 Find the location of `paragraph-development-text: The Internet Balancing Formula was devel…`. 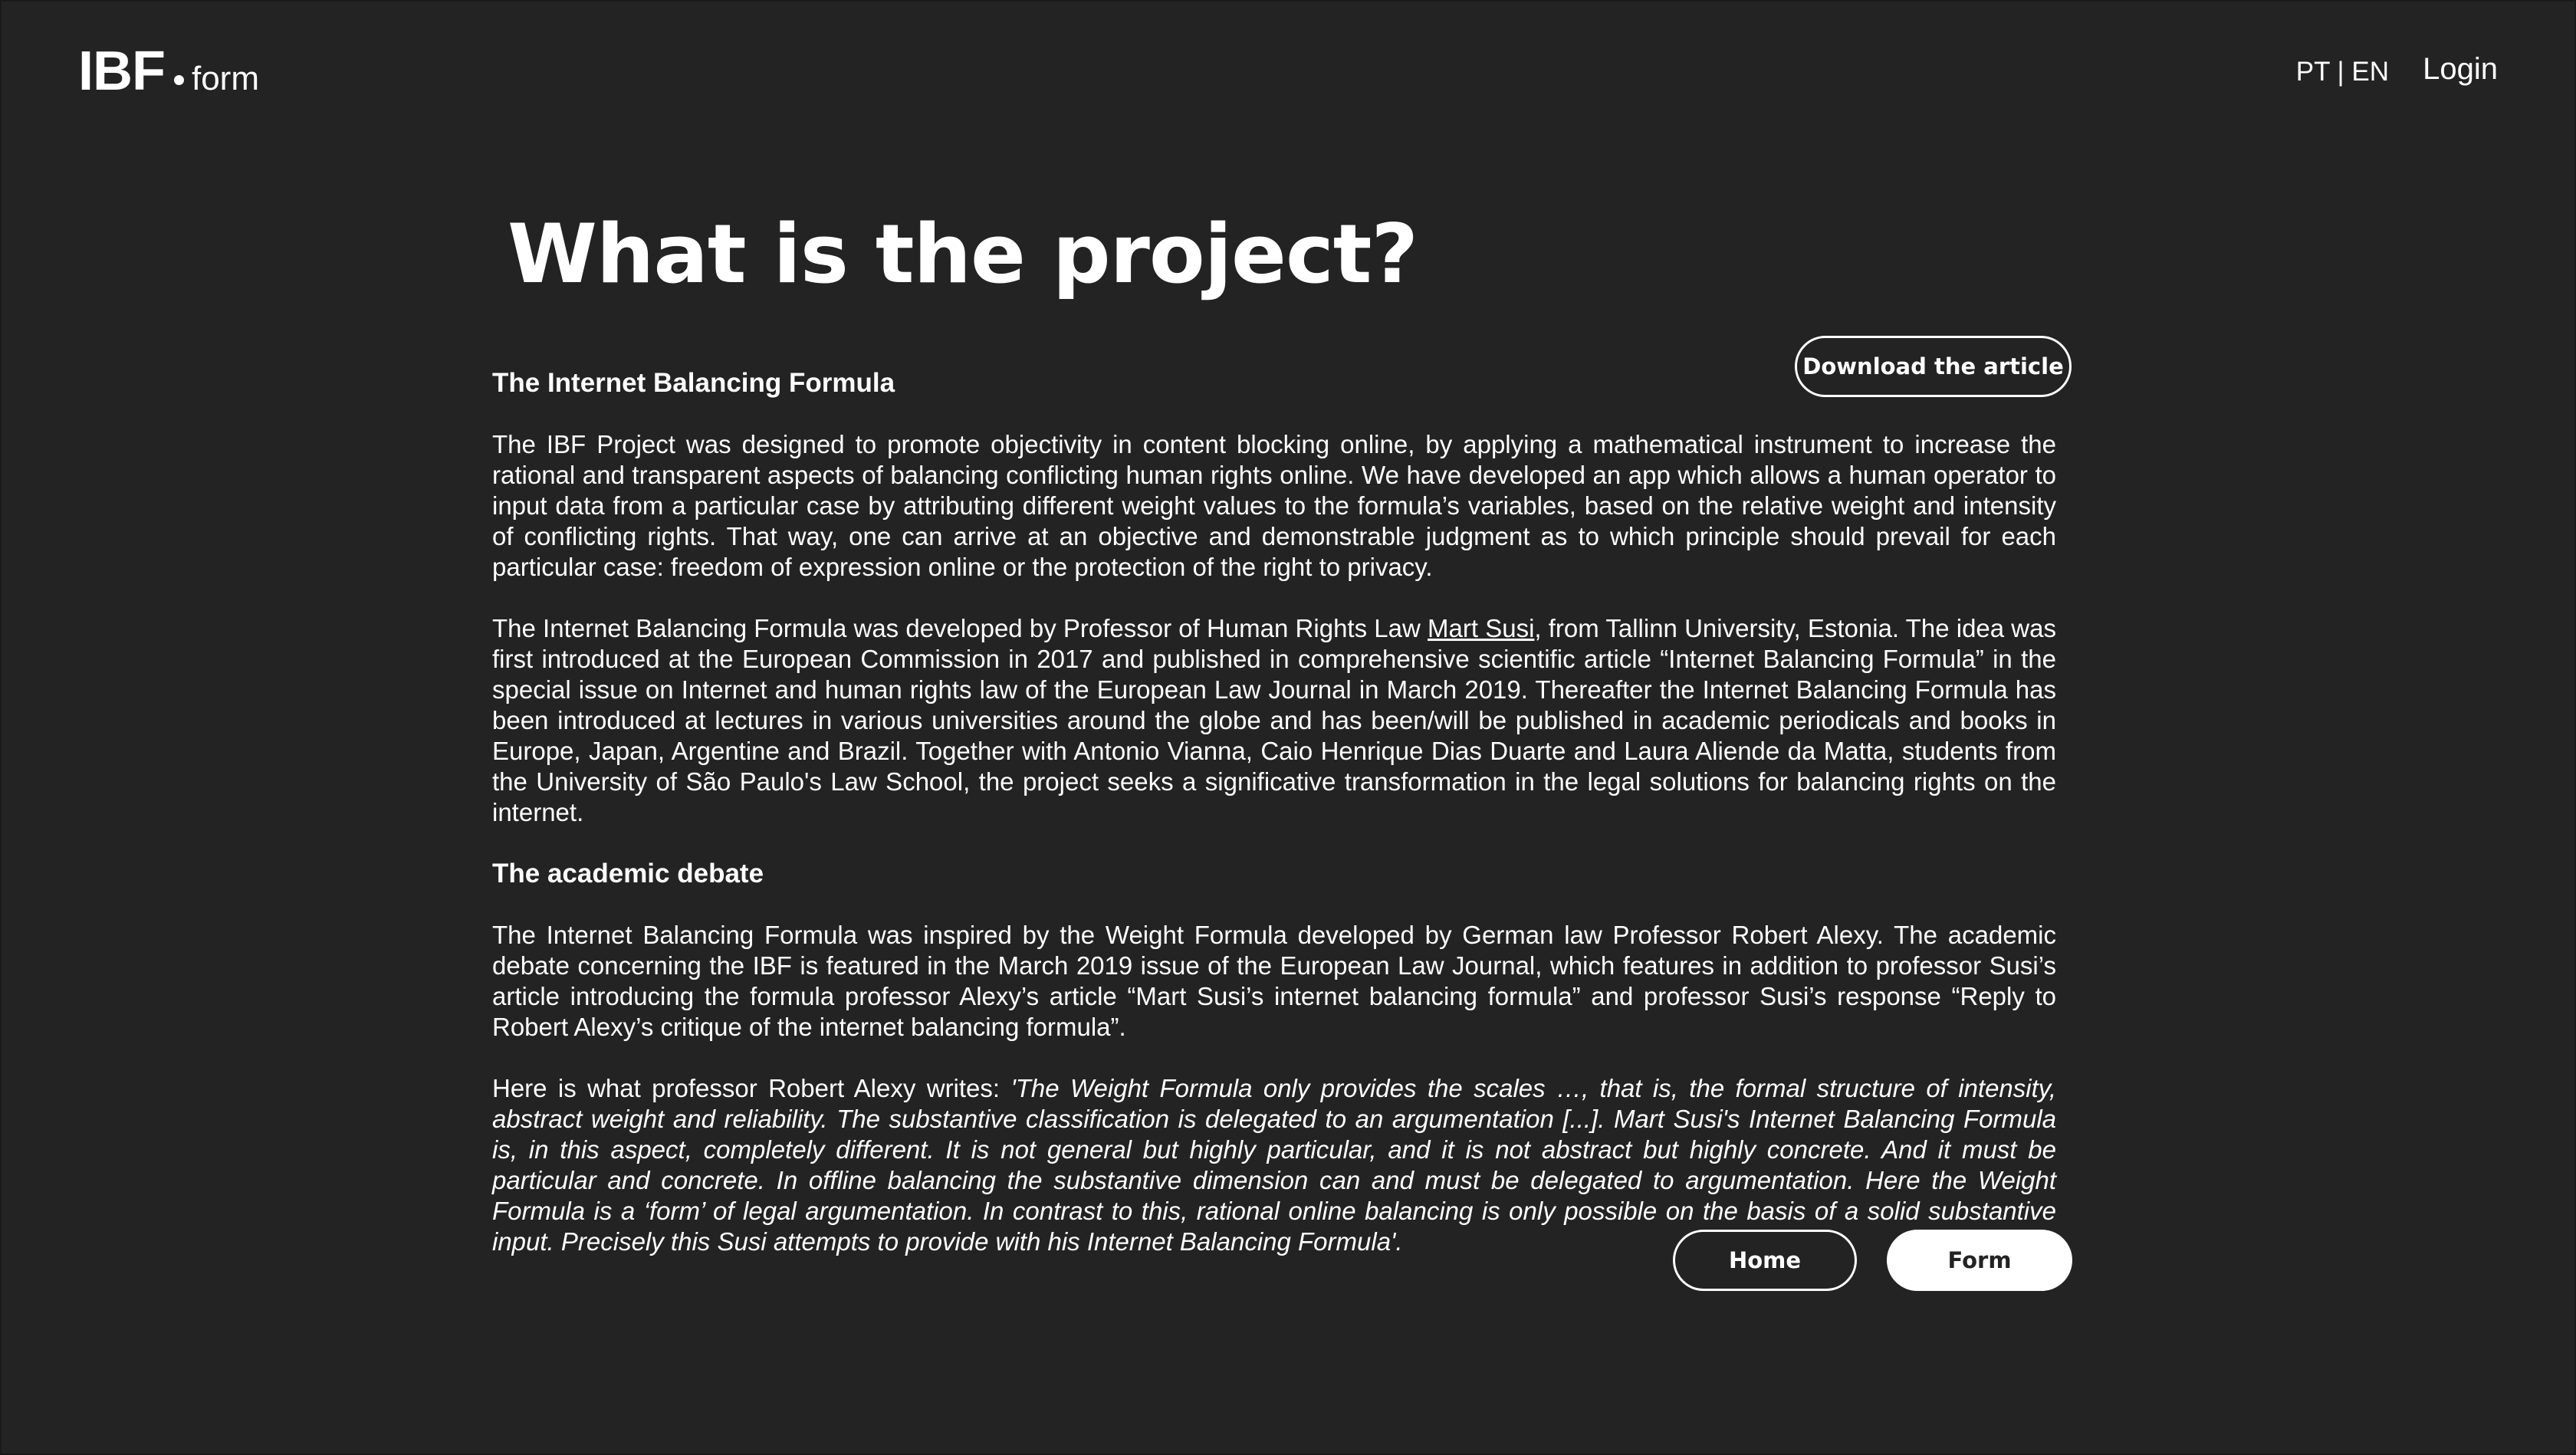

paragraph-development-text: The Internet Balancing Formula was devel… is located at coordinates (960, 628).